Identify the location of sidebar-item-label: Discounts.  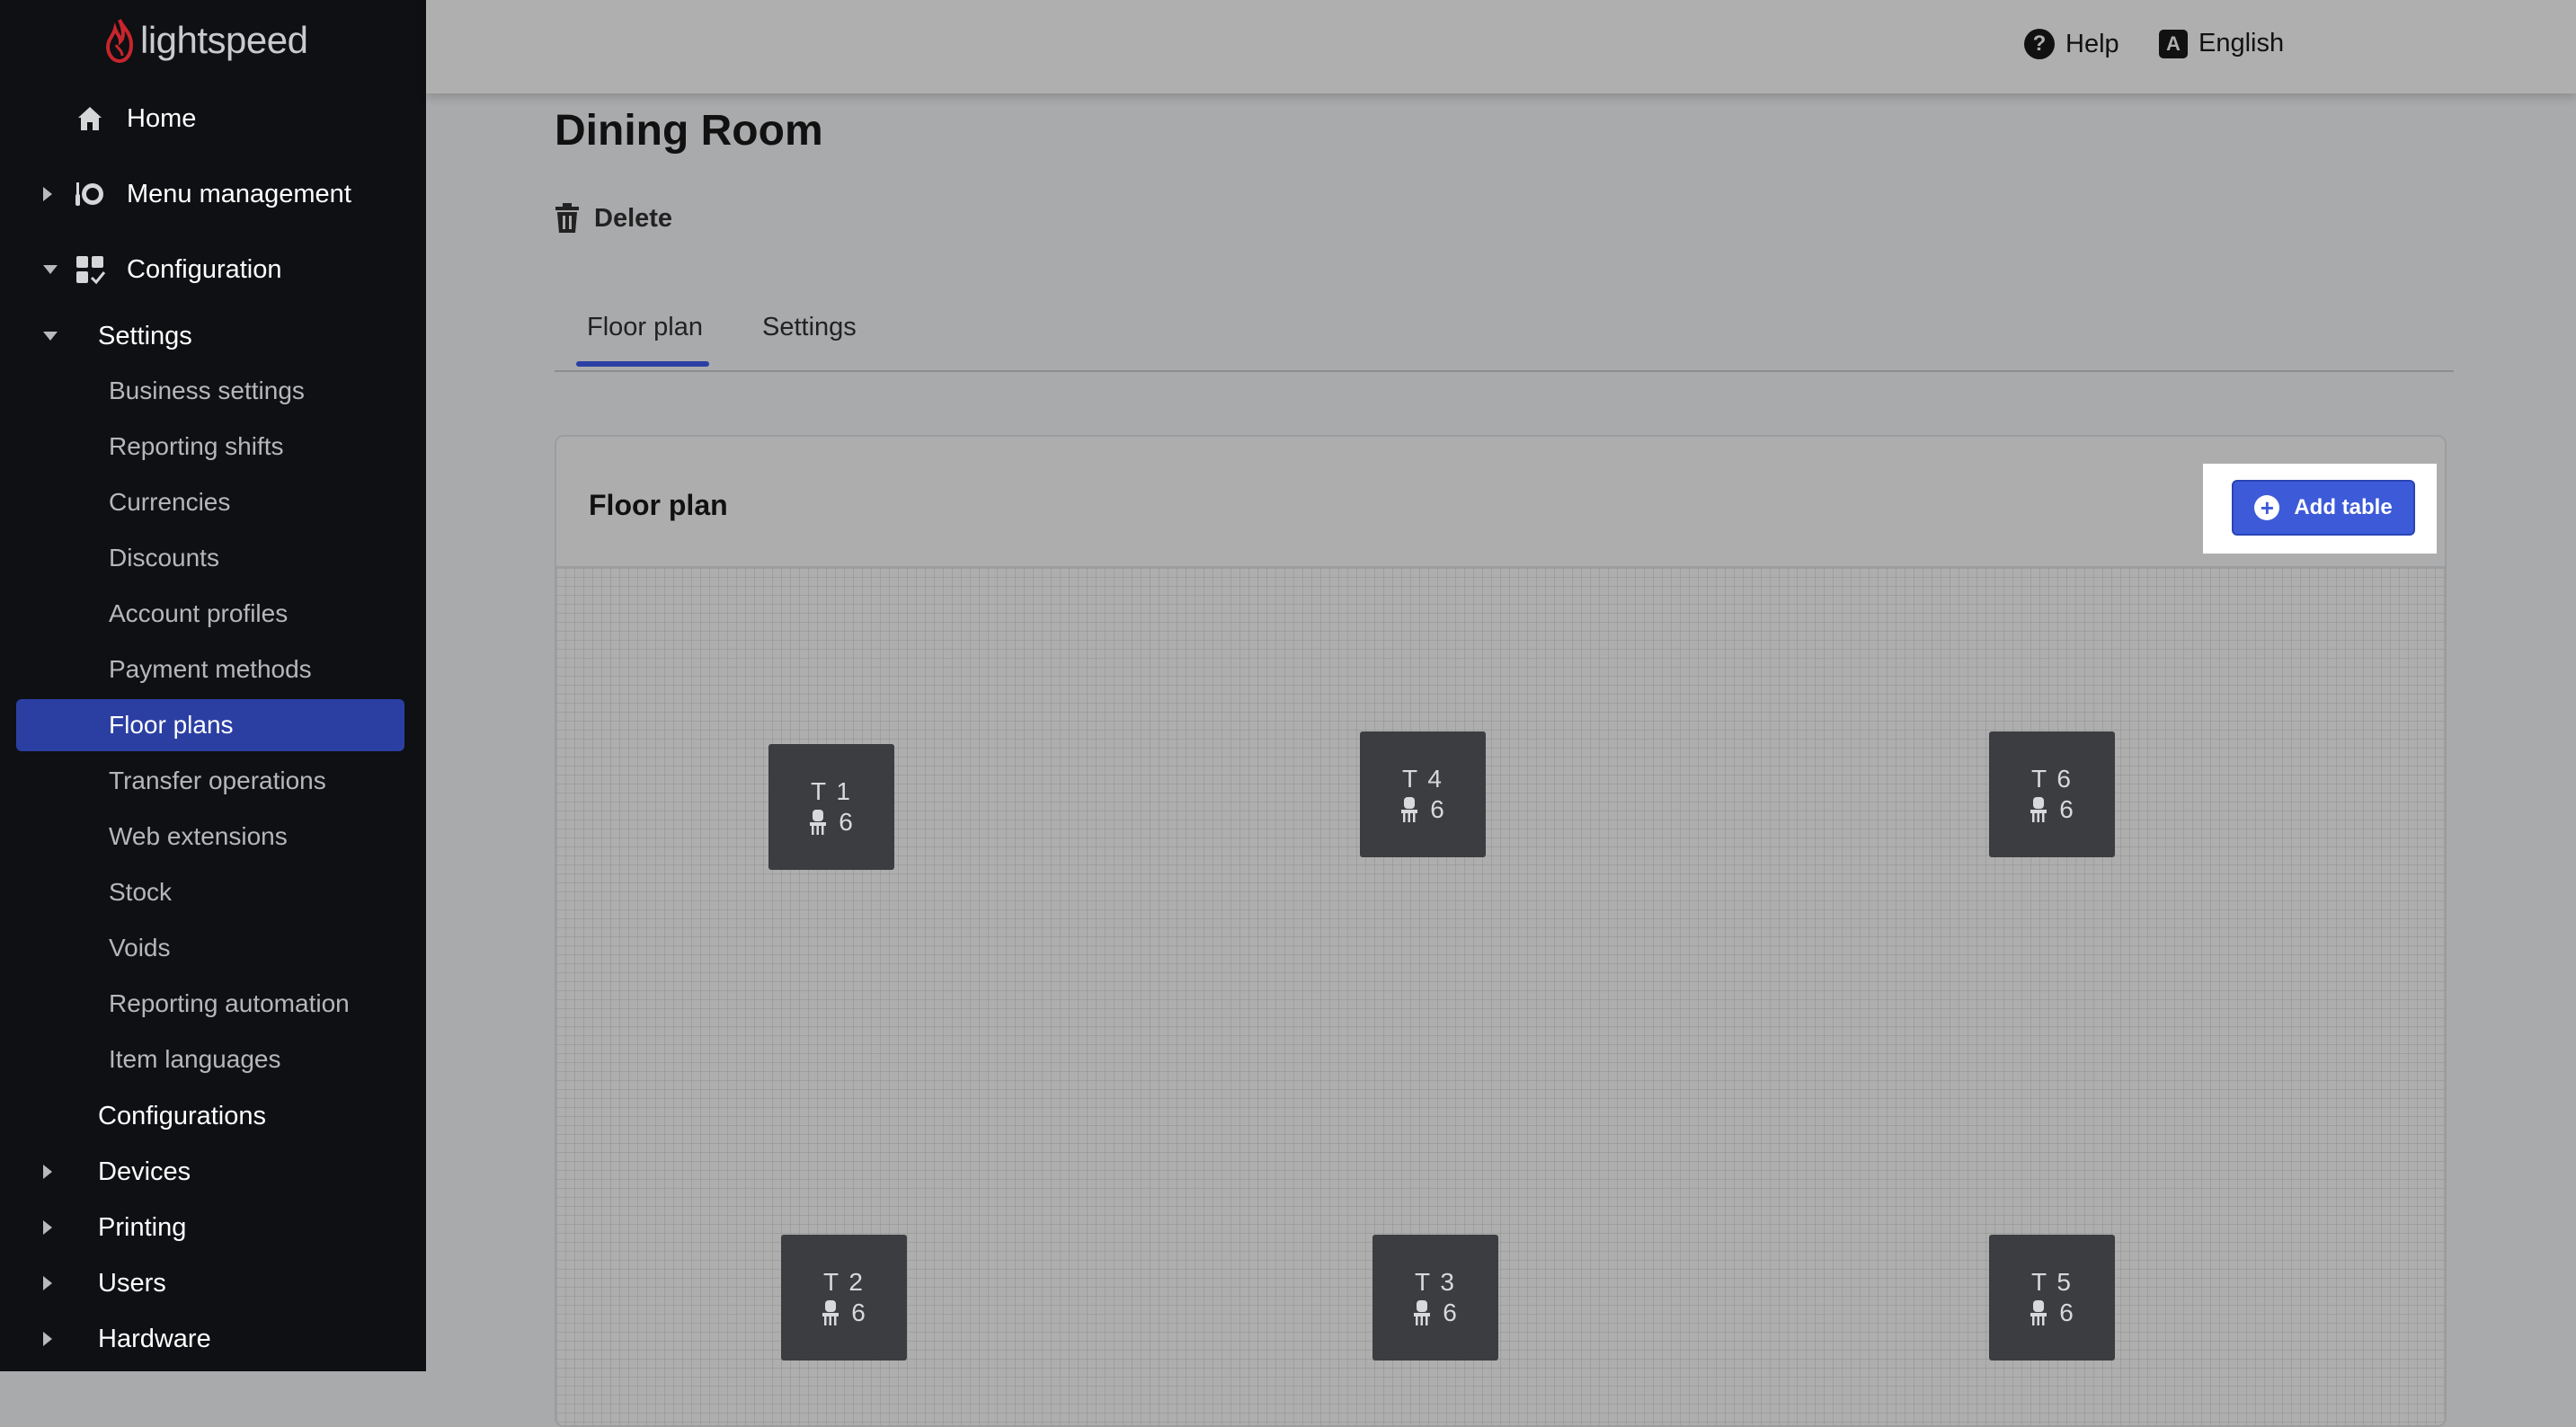
(164, 558).